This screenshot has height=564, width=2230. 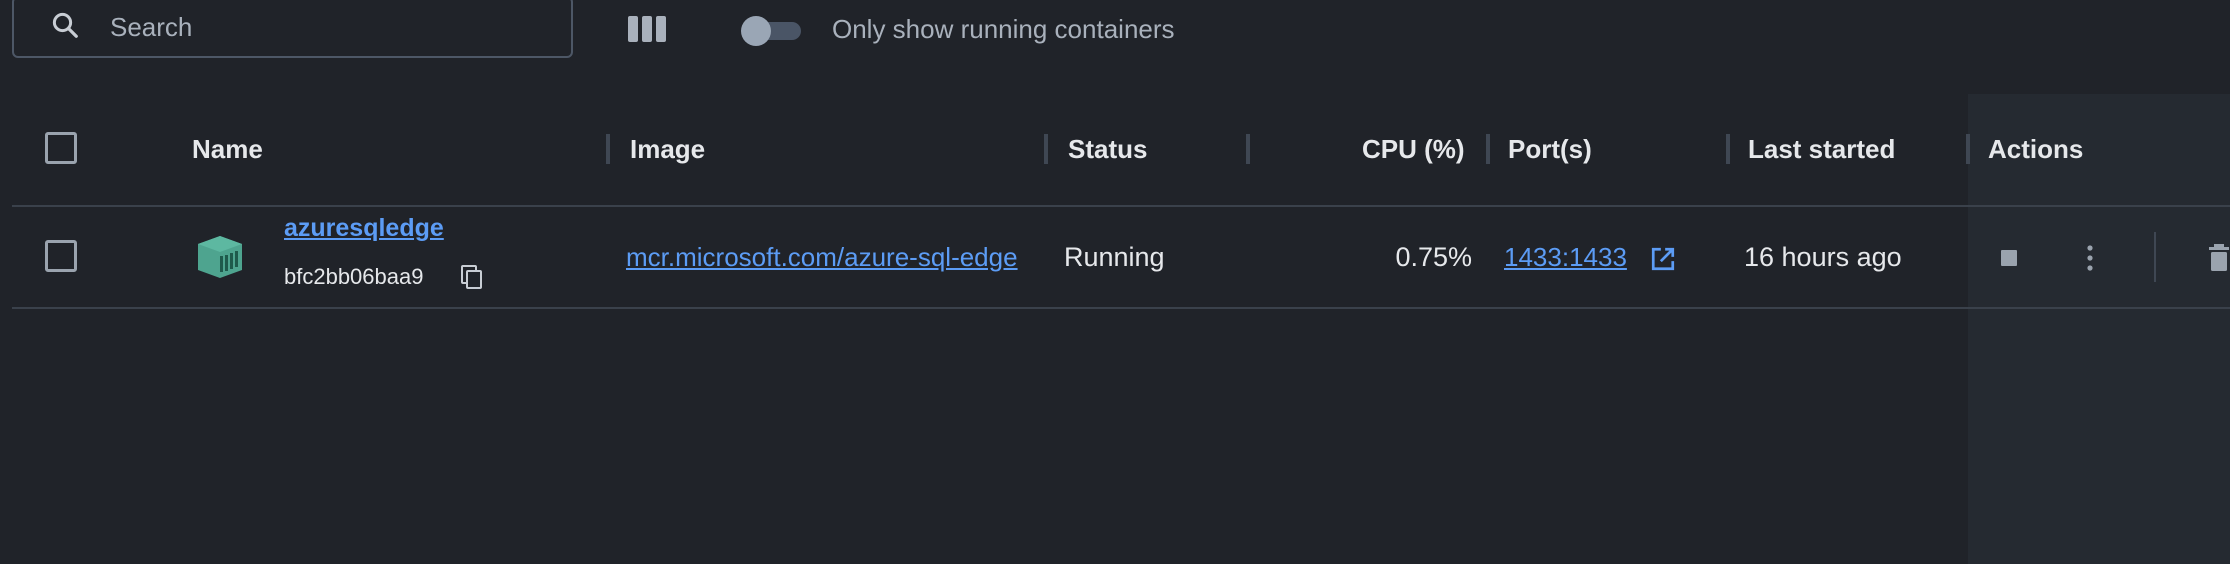 What do you see at coordinates (2036, 149) in the screenshot?
I see `column-header-actions: Actions` at bounding box center [2036, 149].